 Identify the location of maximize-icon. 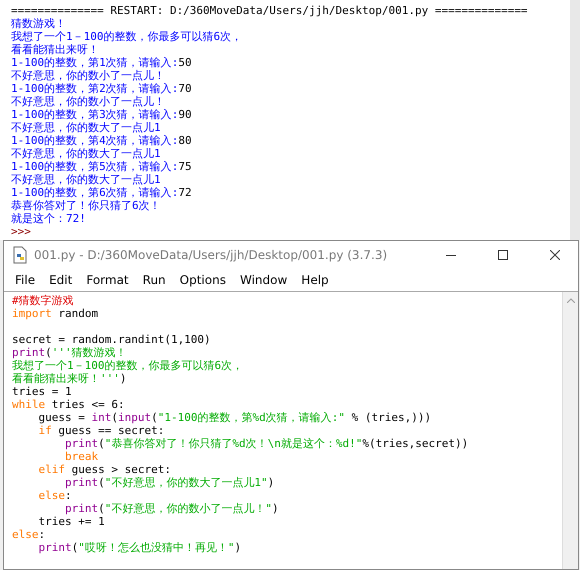
(503, 255).